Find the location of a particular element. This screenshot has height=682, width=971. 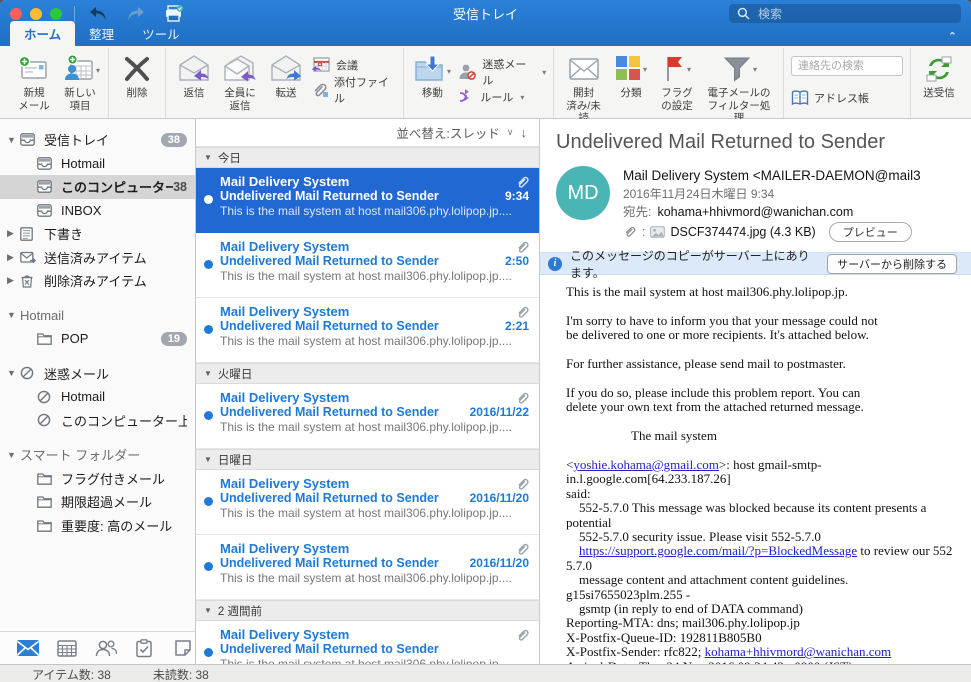

contact-search-input is located at coordinates (847, 66).